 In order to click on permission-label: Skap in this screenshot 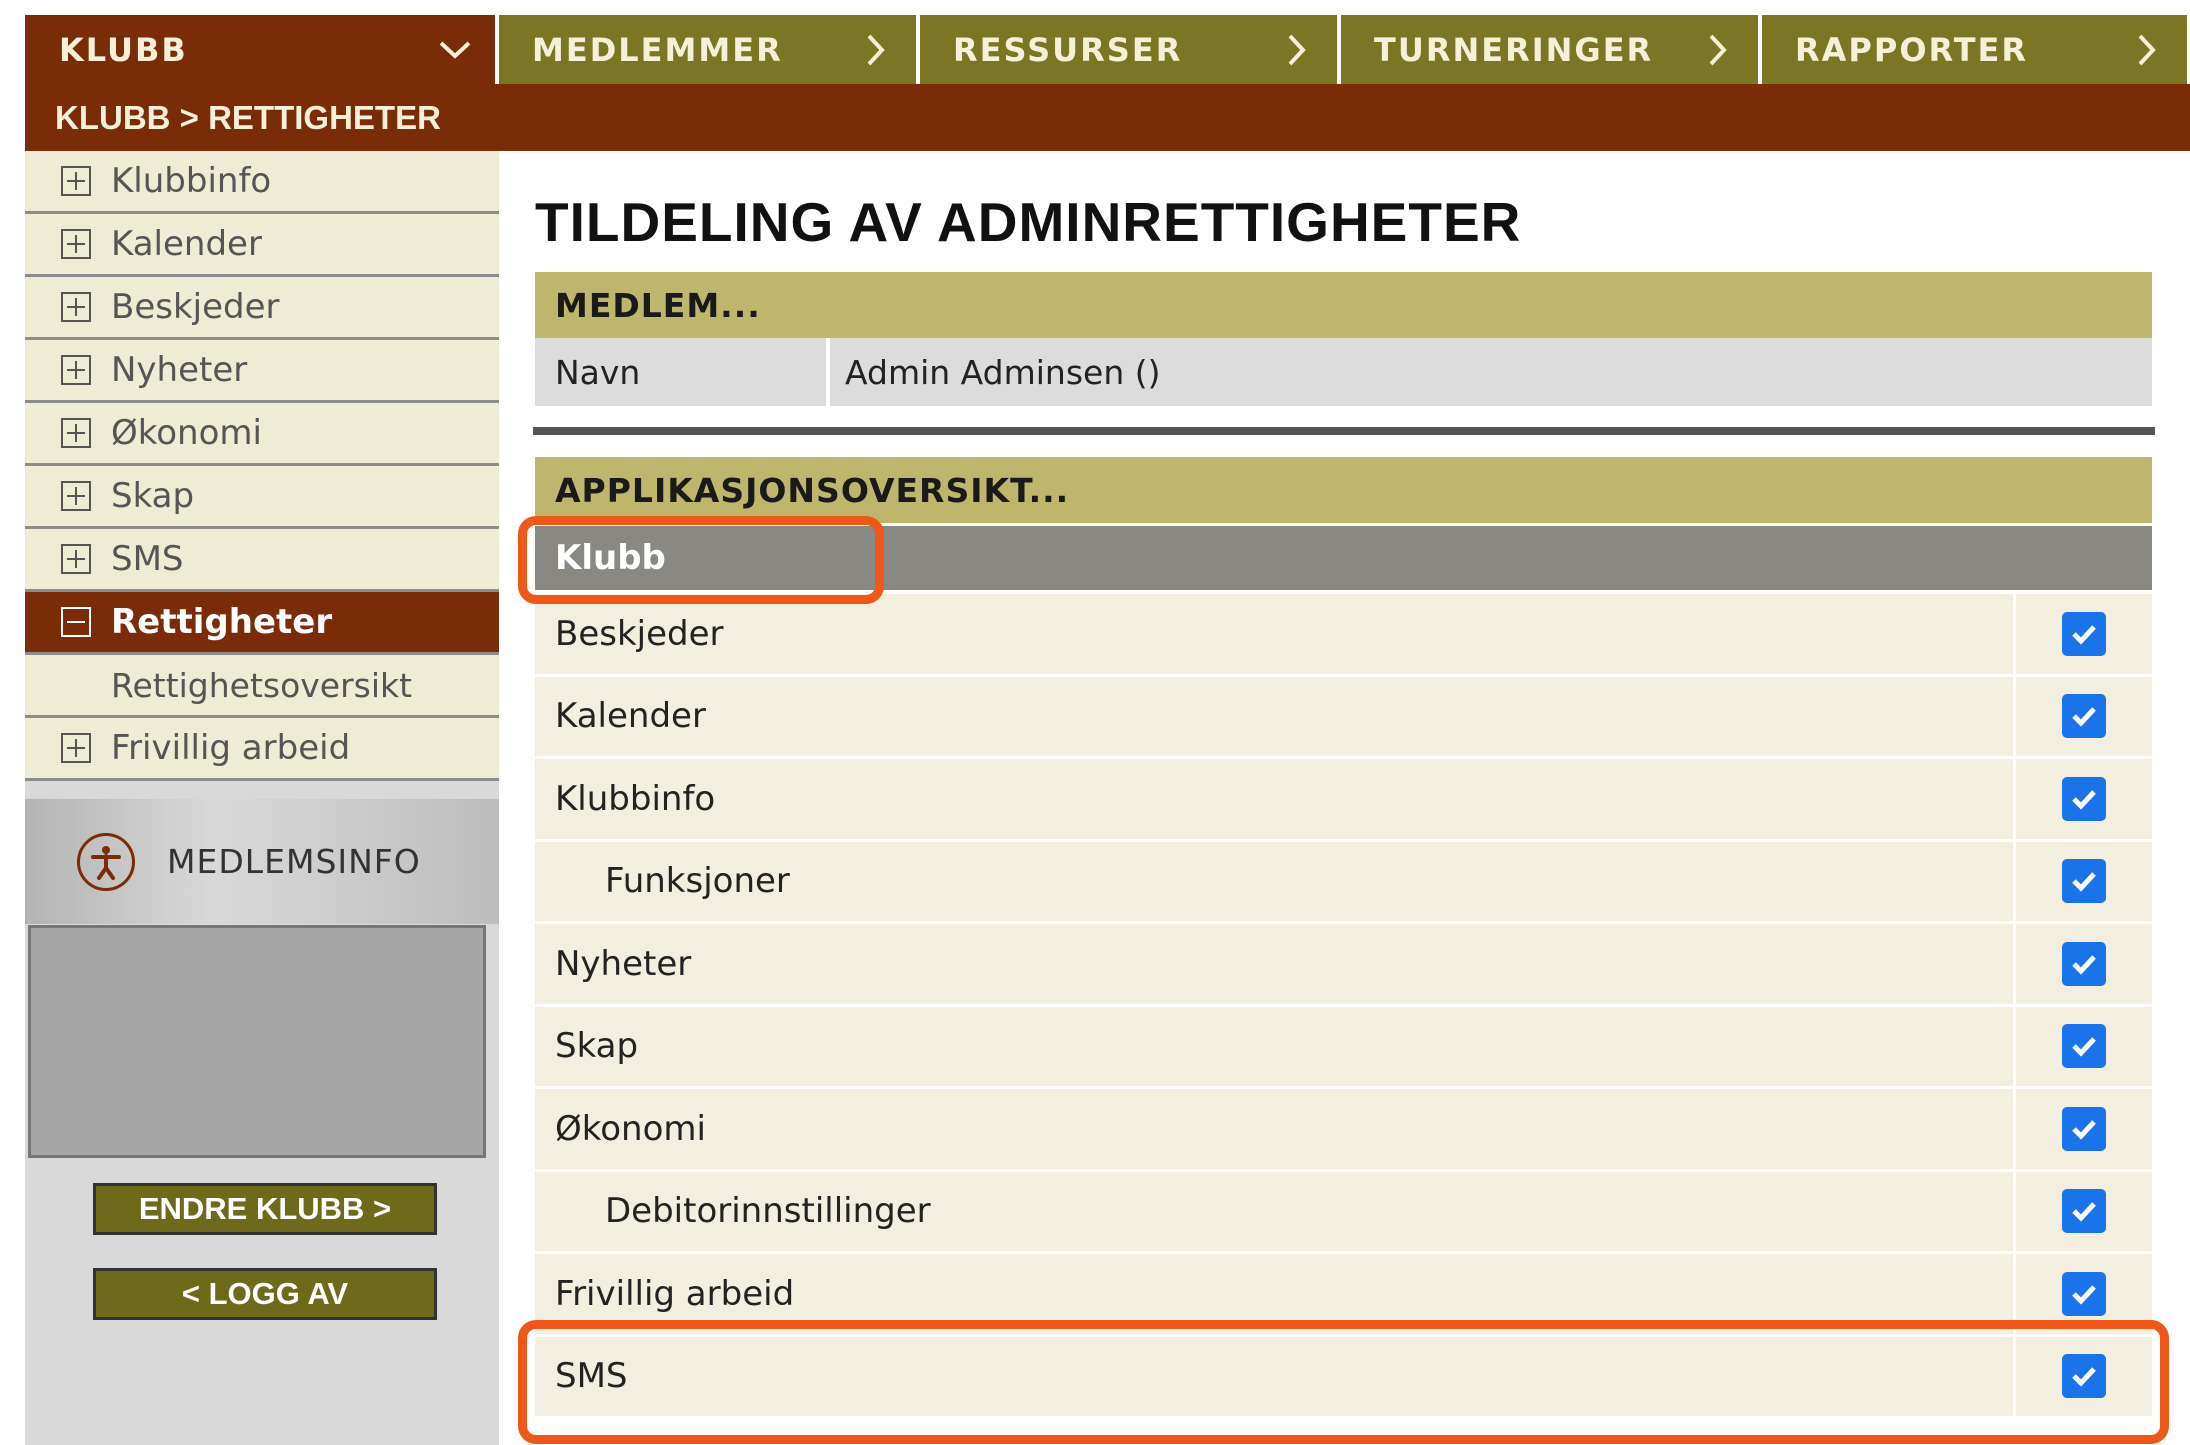, I will do `click(1274, 1046)`.